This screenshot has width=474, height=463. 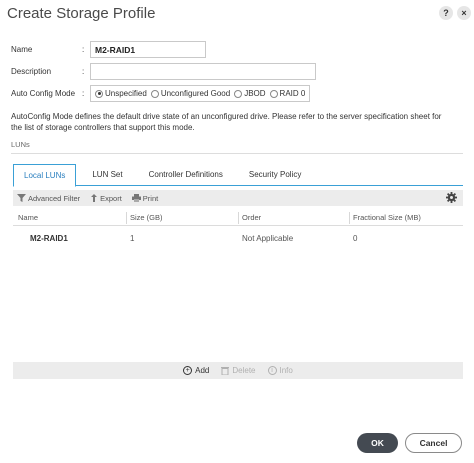 What do you see at coordinates (148, 49) in the screenshot?
I see `name-field` at bounding box center [148, 49].